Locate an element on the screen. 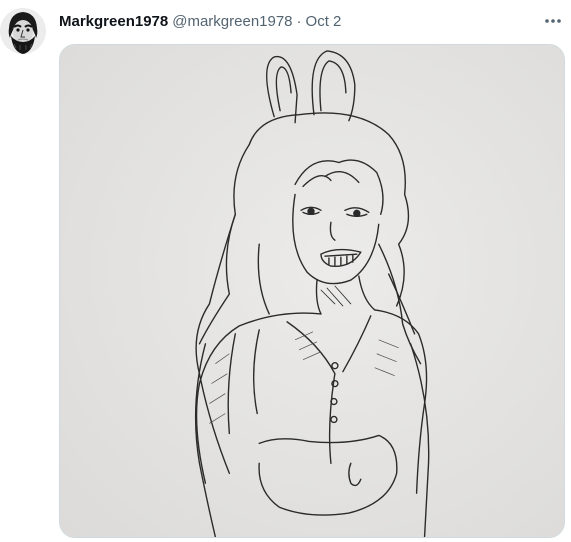 The width and height of the screenshot is (571, 542). avatar is located at coordinates (23, 31).